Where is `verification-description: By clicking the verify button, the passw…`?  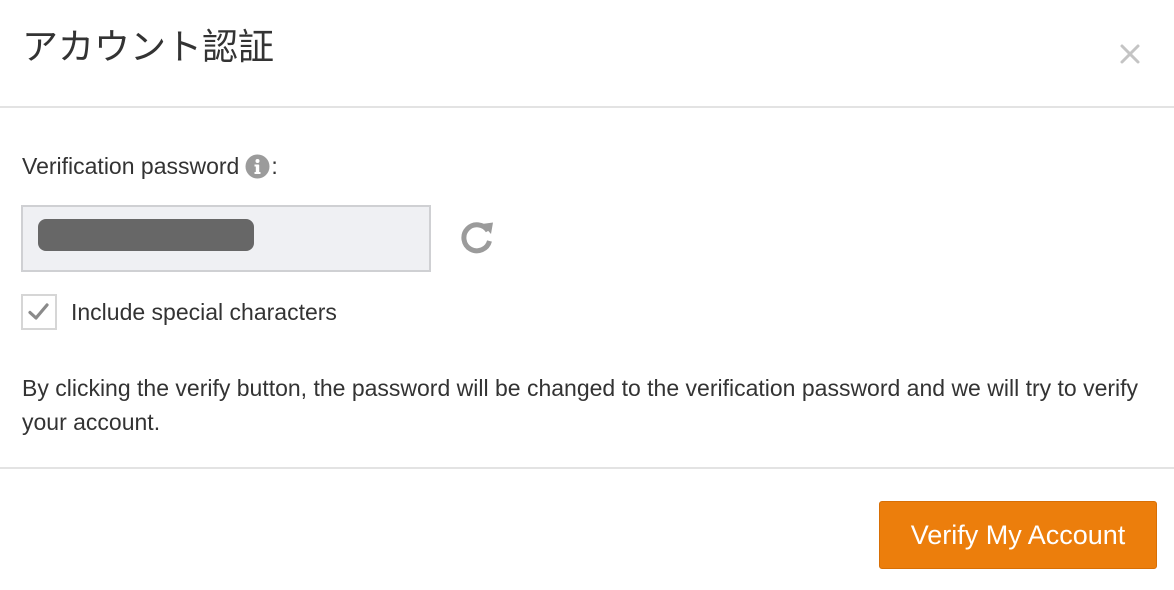 verification-description: By clicking the verify button, the passw… is located at coordinates (580, 405).